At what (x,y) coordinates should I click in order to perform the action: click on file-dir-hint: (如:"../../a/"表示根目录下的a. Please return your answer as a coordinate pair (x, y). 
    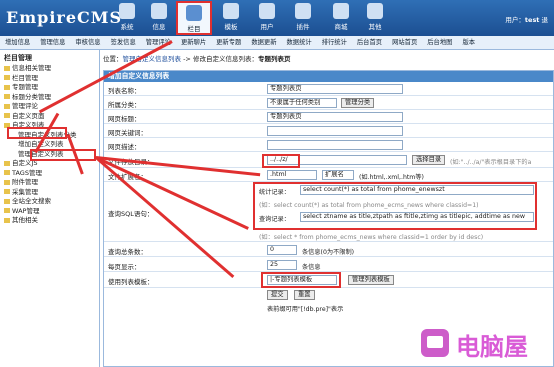
    Looking at the image, I should click on (491, 162).